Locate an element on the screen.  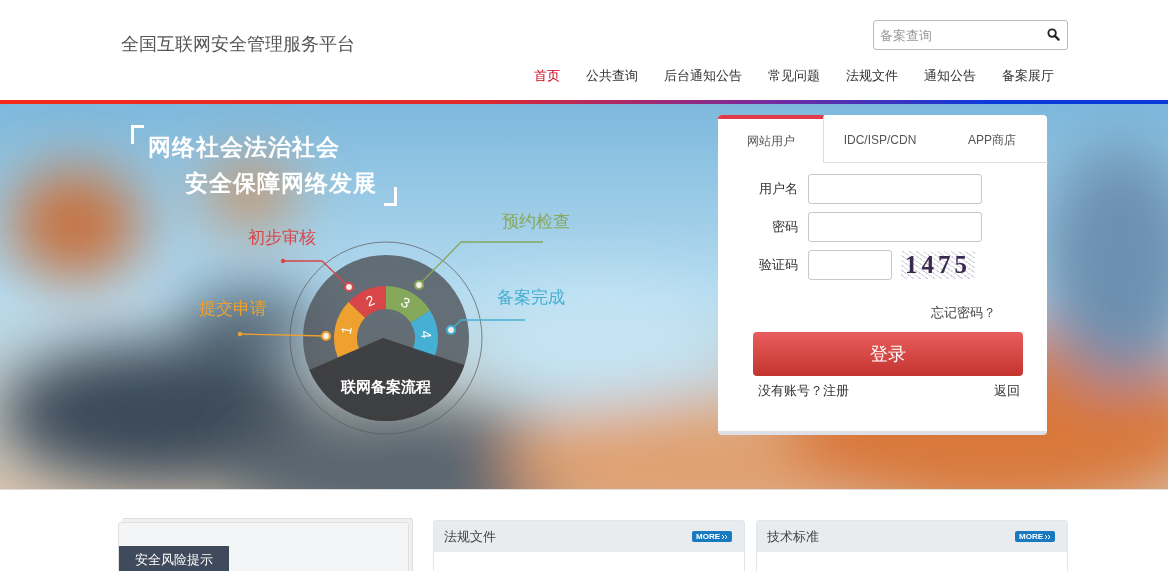
login-button: 登录 is located at coordinates (888, 354).